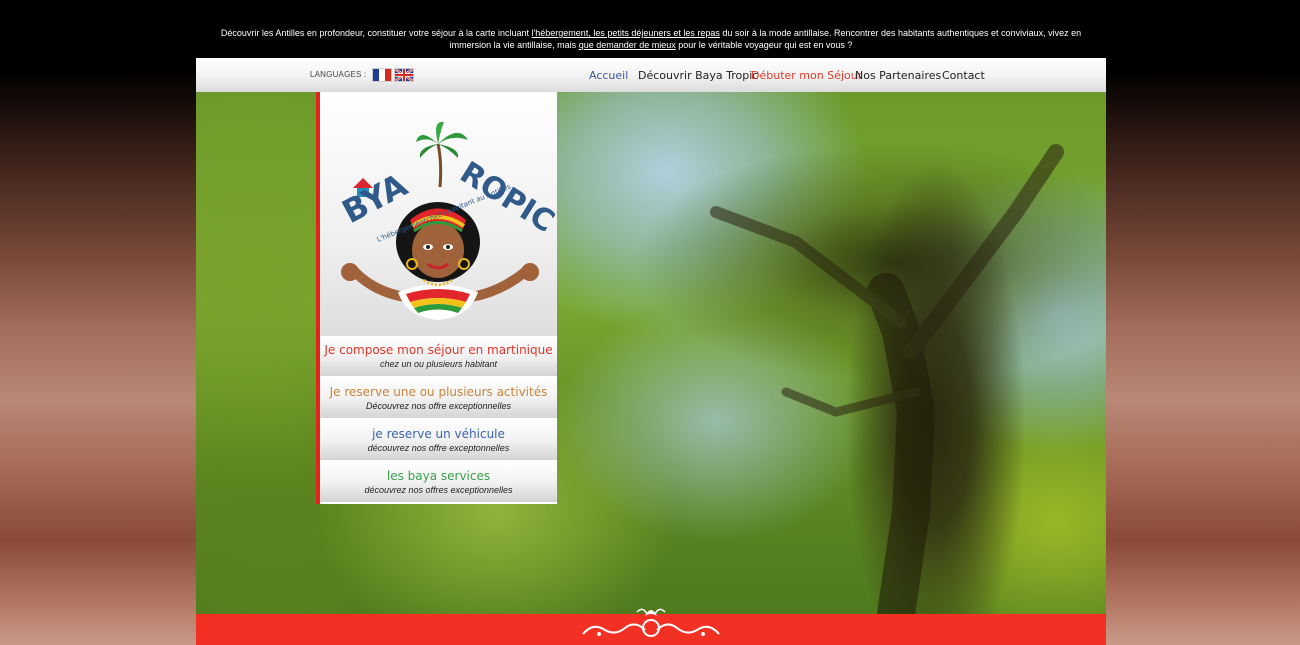 The image size is (1300, 645). Describe the element at coordinates (438, 448) in the screenshot. I see `menu-reserve-vehicule-subtitle: découvrez nos offre exceptonnelles` at that location.